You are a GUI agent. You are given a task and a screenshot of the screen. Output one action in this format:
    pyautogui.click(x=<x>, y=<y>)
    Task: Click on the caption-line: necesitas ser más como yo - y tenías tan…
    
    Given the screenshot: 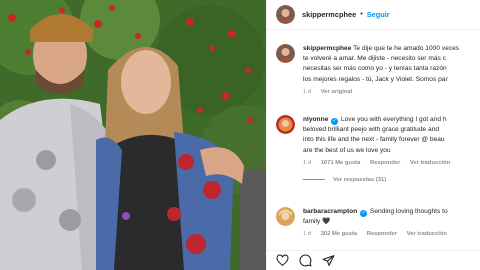 What is the action you would take?
    pyautogui.click(x=375, y=69)
    